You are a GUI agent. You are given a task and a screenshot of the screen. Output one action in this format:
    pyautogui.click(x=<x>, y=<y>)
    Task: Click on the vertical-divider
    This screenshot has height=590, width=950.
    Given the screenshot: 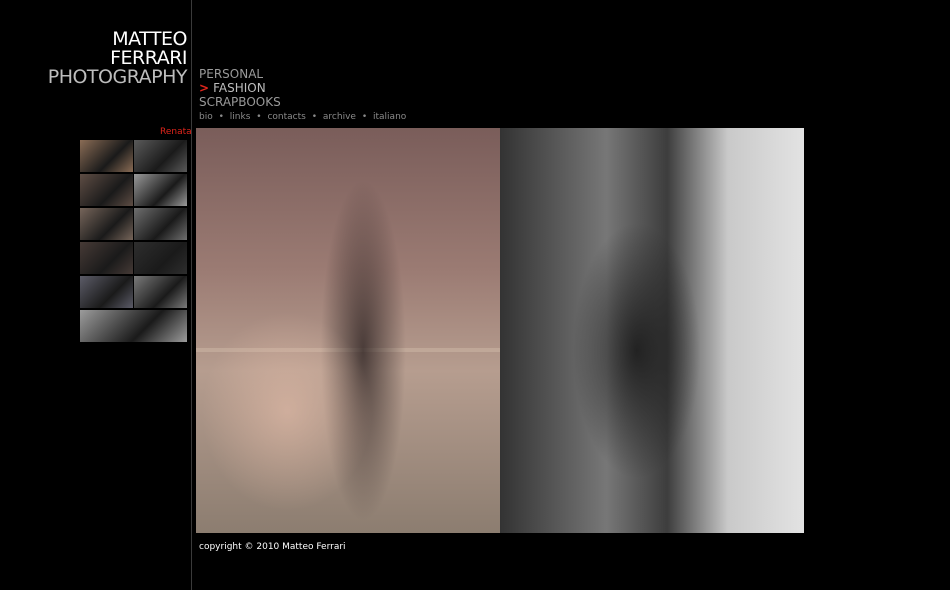 What is the action you would take?
    pyautogui.click(x=191, y=295)
    